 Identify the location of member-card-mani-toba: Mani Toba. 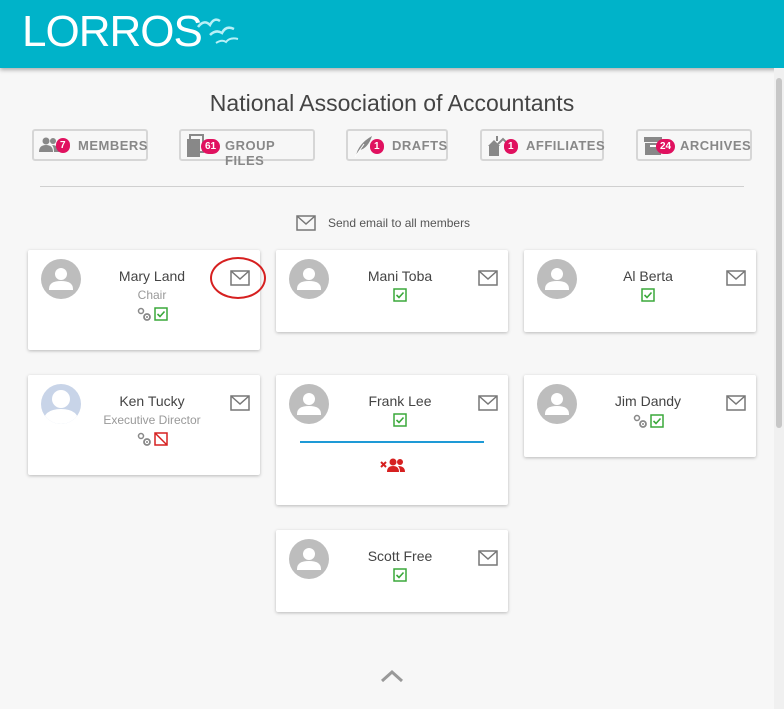
(392, 291).